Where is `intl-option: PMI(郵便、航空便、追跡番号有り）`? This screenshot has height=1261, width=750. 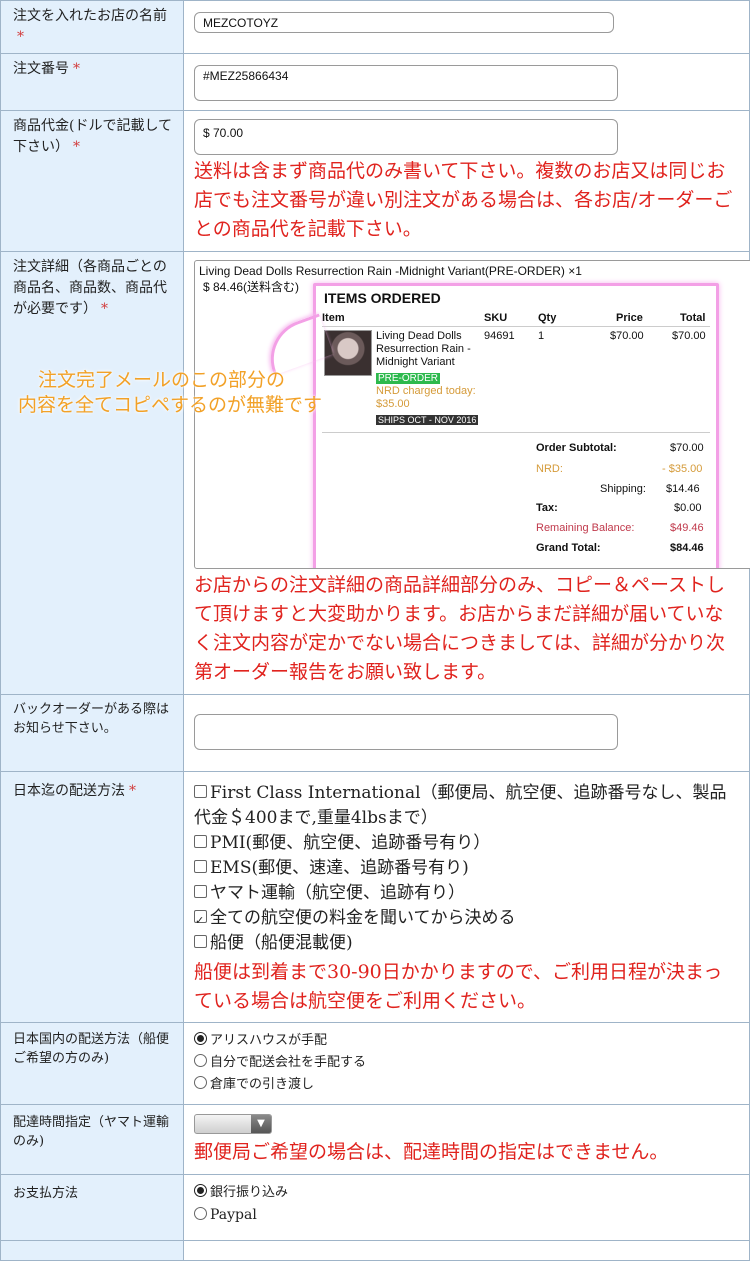 intl-option: PMI(郵便、航空便、追跡番号有り） is located at coordinates (466, 843).